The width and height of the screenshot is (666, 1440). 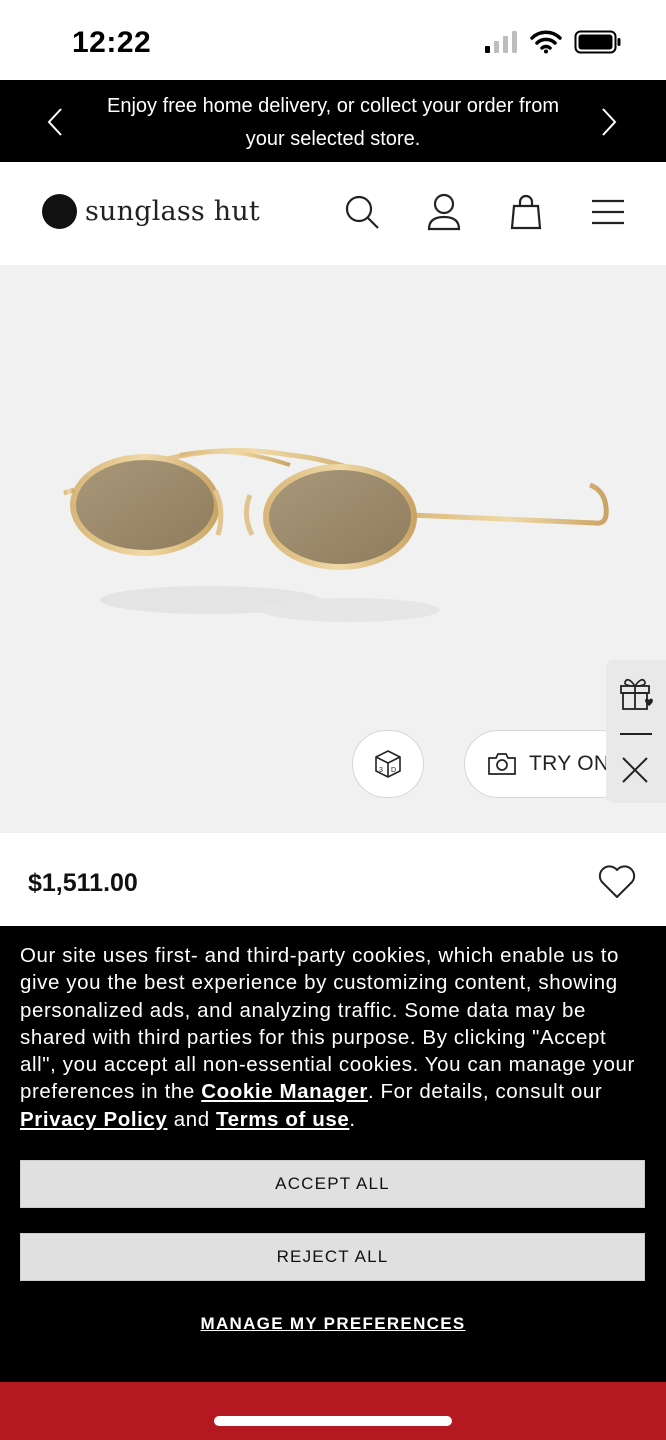 I want to click on price-row: $1,511.00, so click(x=333, y=879).